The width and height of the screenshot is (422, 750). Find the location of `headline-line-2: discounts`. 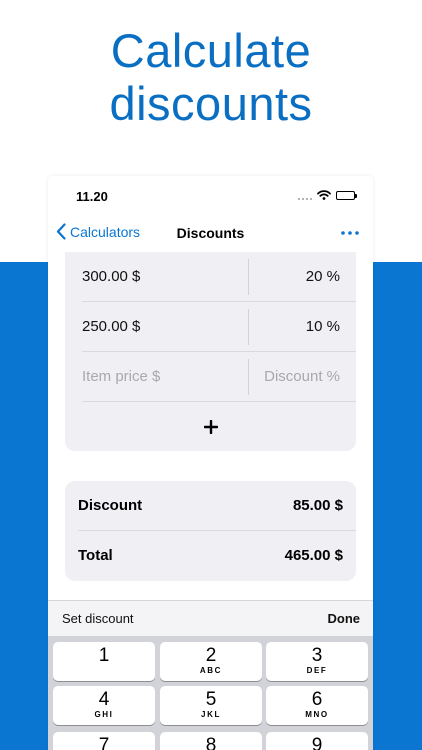

headline-line-2: discounts is located at coordinates (211, 103).